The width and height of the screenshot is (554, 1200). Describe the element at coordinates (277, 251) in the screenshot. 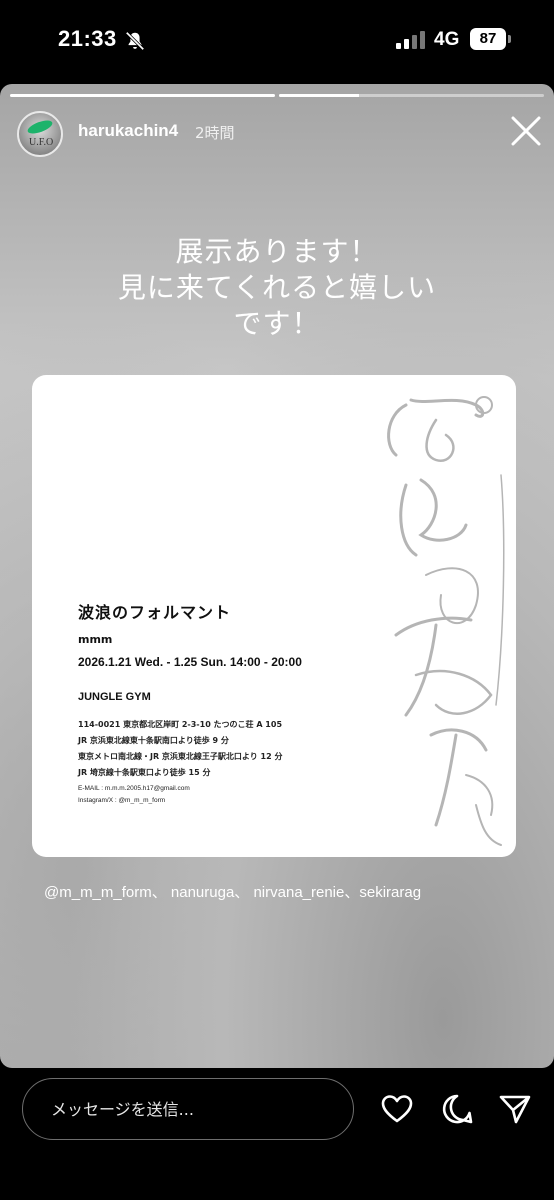

I see `caption-line: 展示あります！` at that location.